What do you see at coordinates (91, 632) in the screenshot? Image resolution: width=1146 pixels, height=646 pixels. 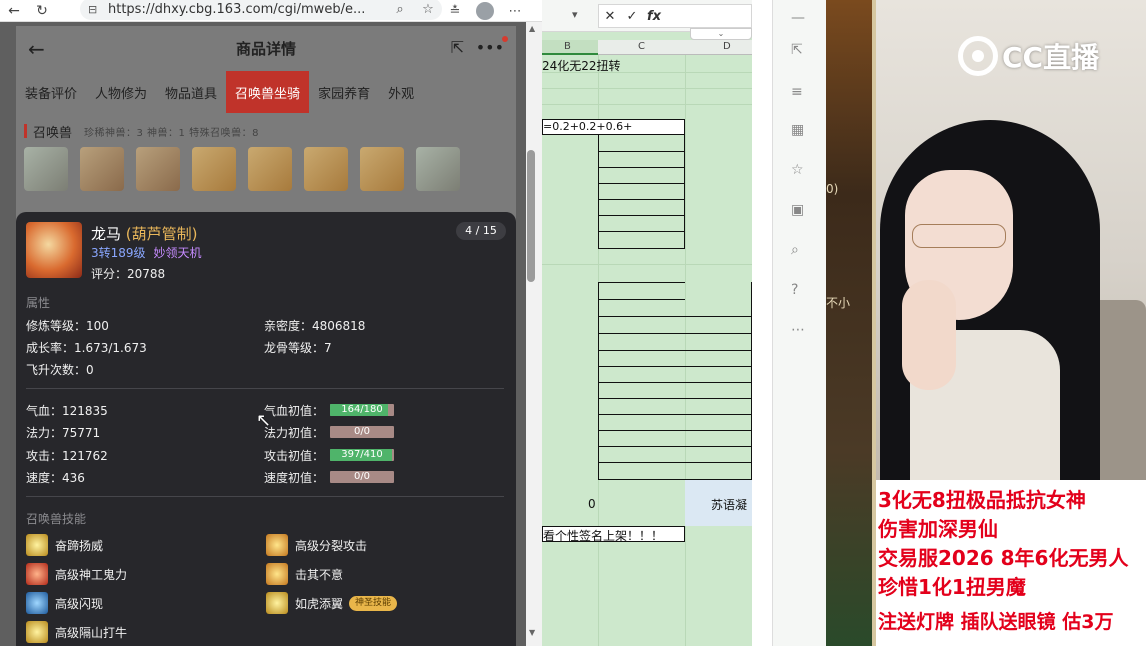 I see `skill-name: 高级隔山打牛` at bounding box center [91, 632].